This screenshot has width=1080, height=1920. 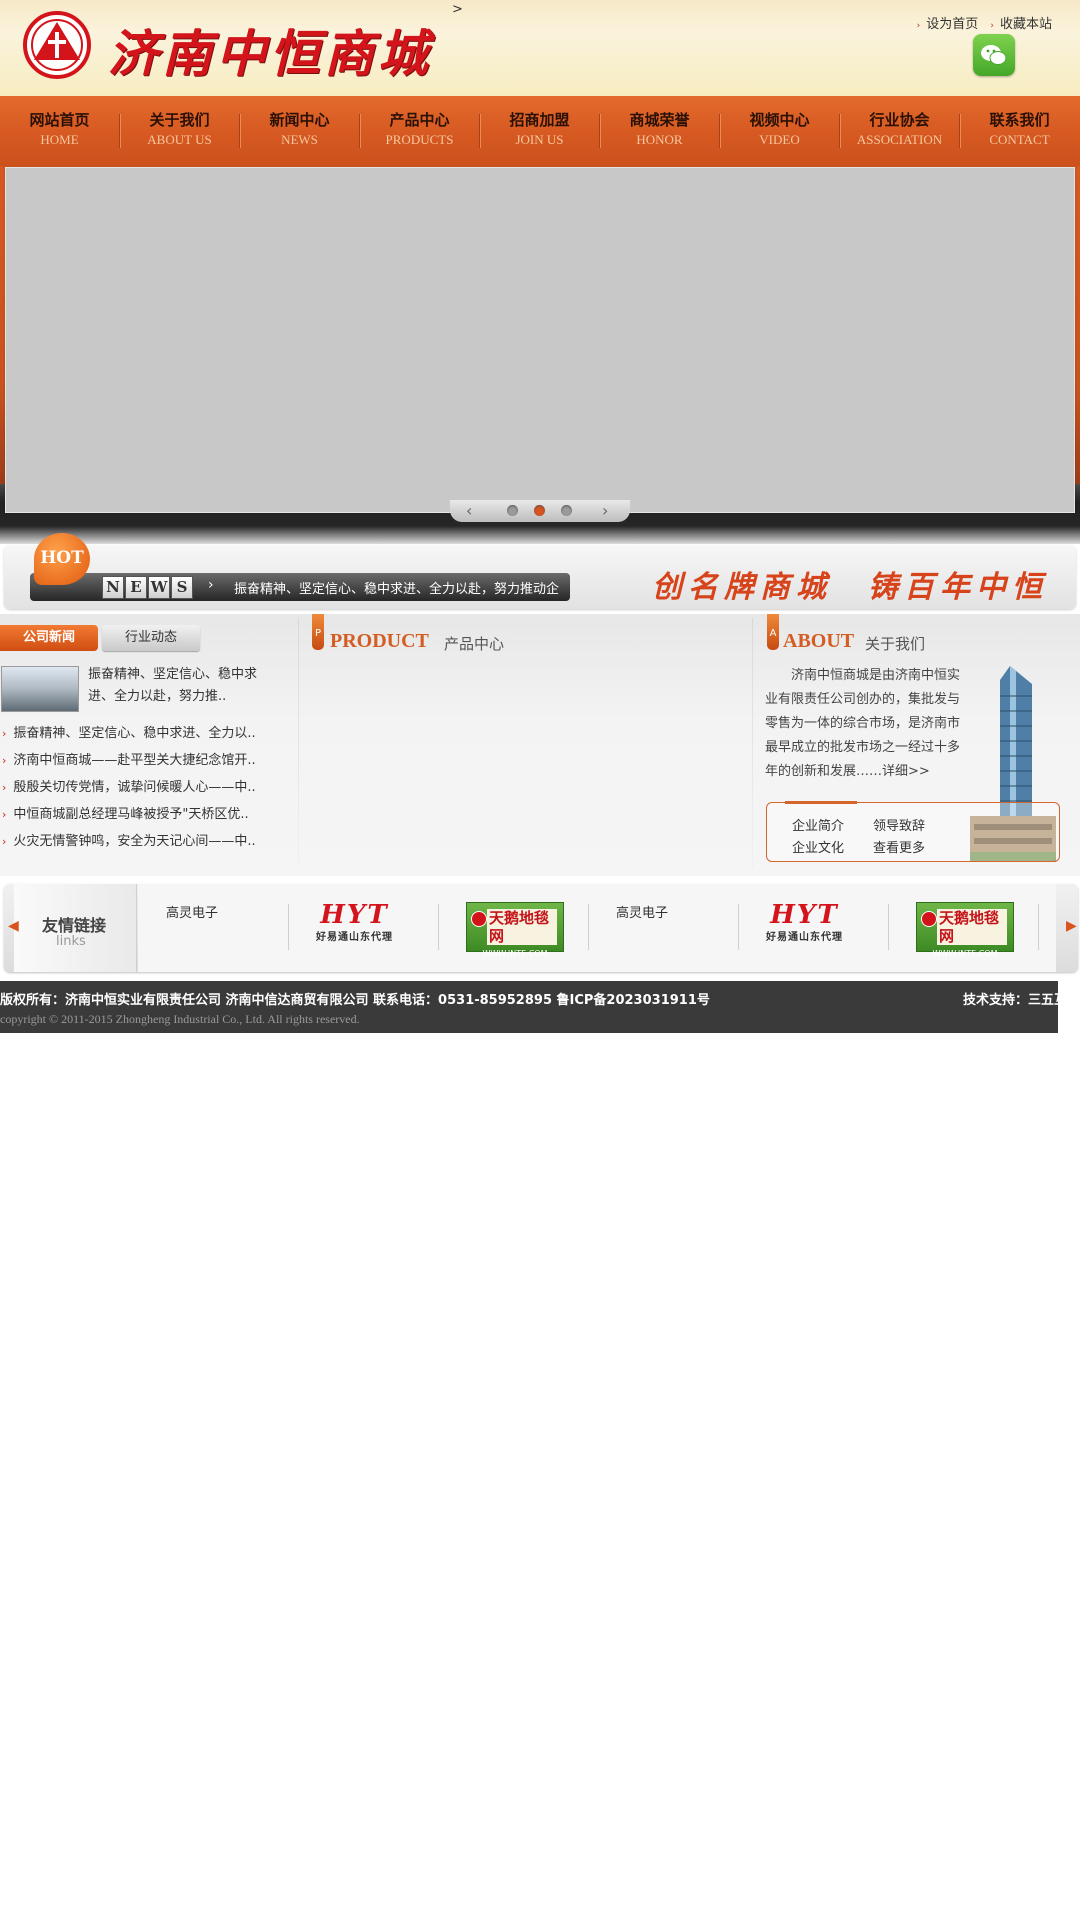 I want to click on news-ticker-text: 振奋精神、坚定信心、稳中求进、全力以赴，努力推动企, so click(x=396, y=587).